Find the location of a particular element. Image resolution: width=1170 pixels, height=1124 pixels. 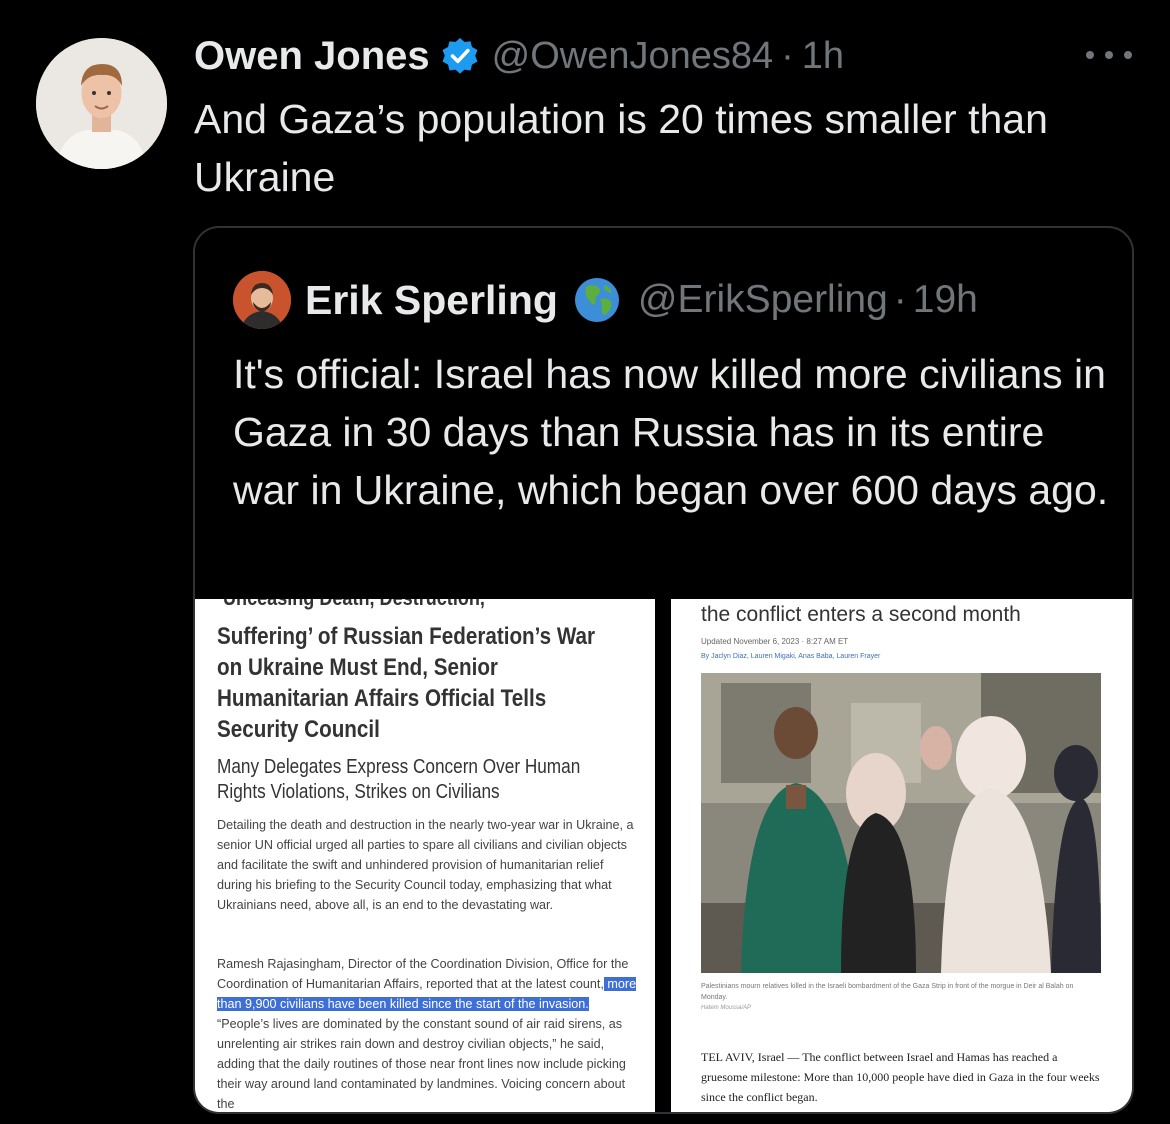

more-options-icon is located at coordinates (1109, 55).